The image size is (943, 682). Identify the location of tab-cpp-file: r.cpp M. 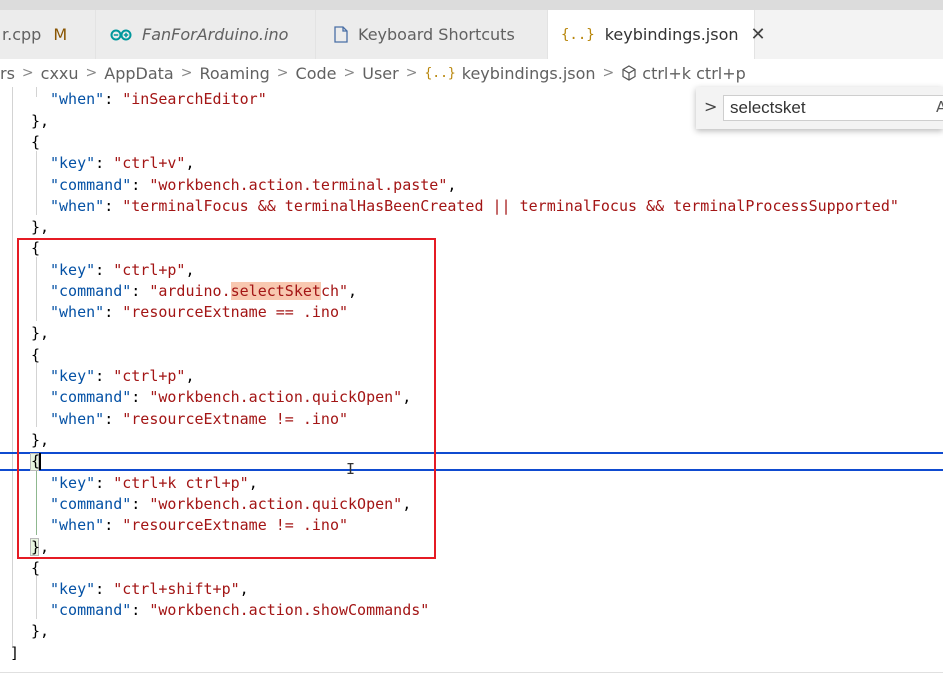
(48, 34).